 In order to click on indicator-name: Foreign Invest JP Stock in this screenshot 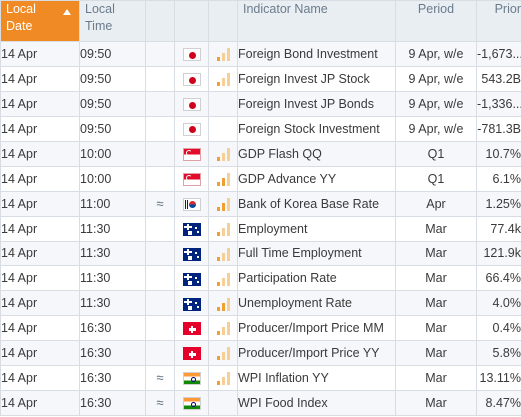, I will do `click(316, 78)`.